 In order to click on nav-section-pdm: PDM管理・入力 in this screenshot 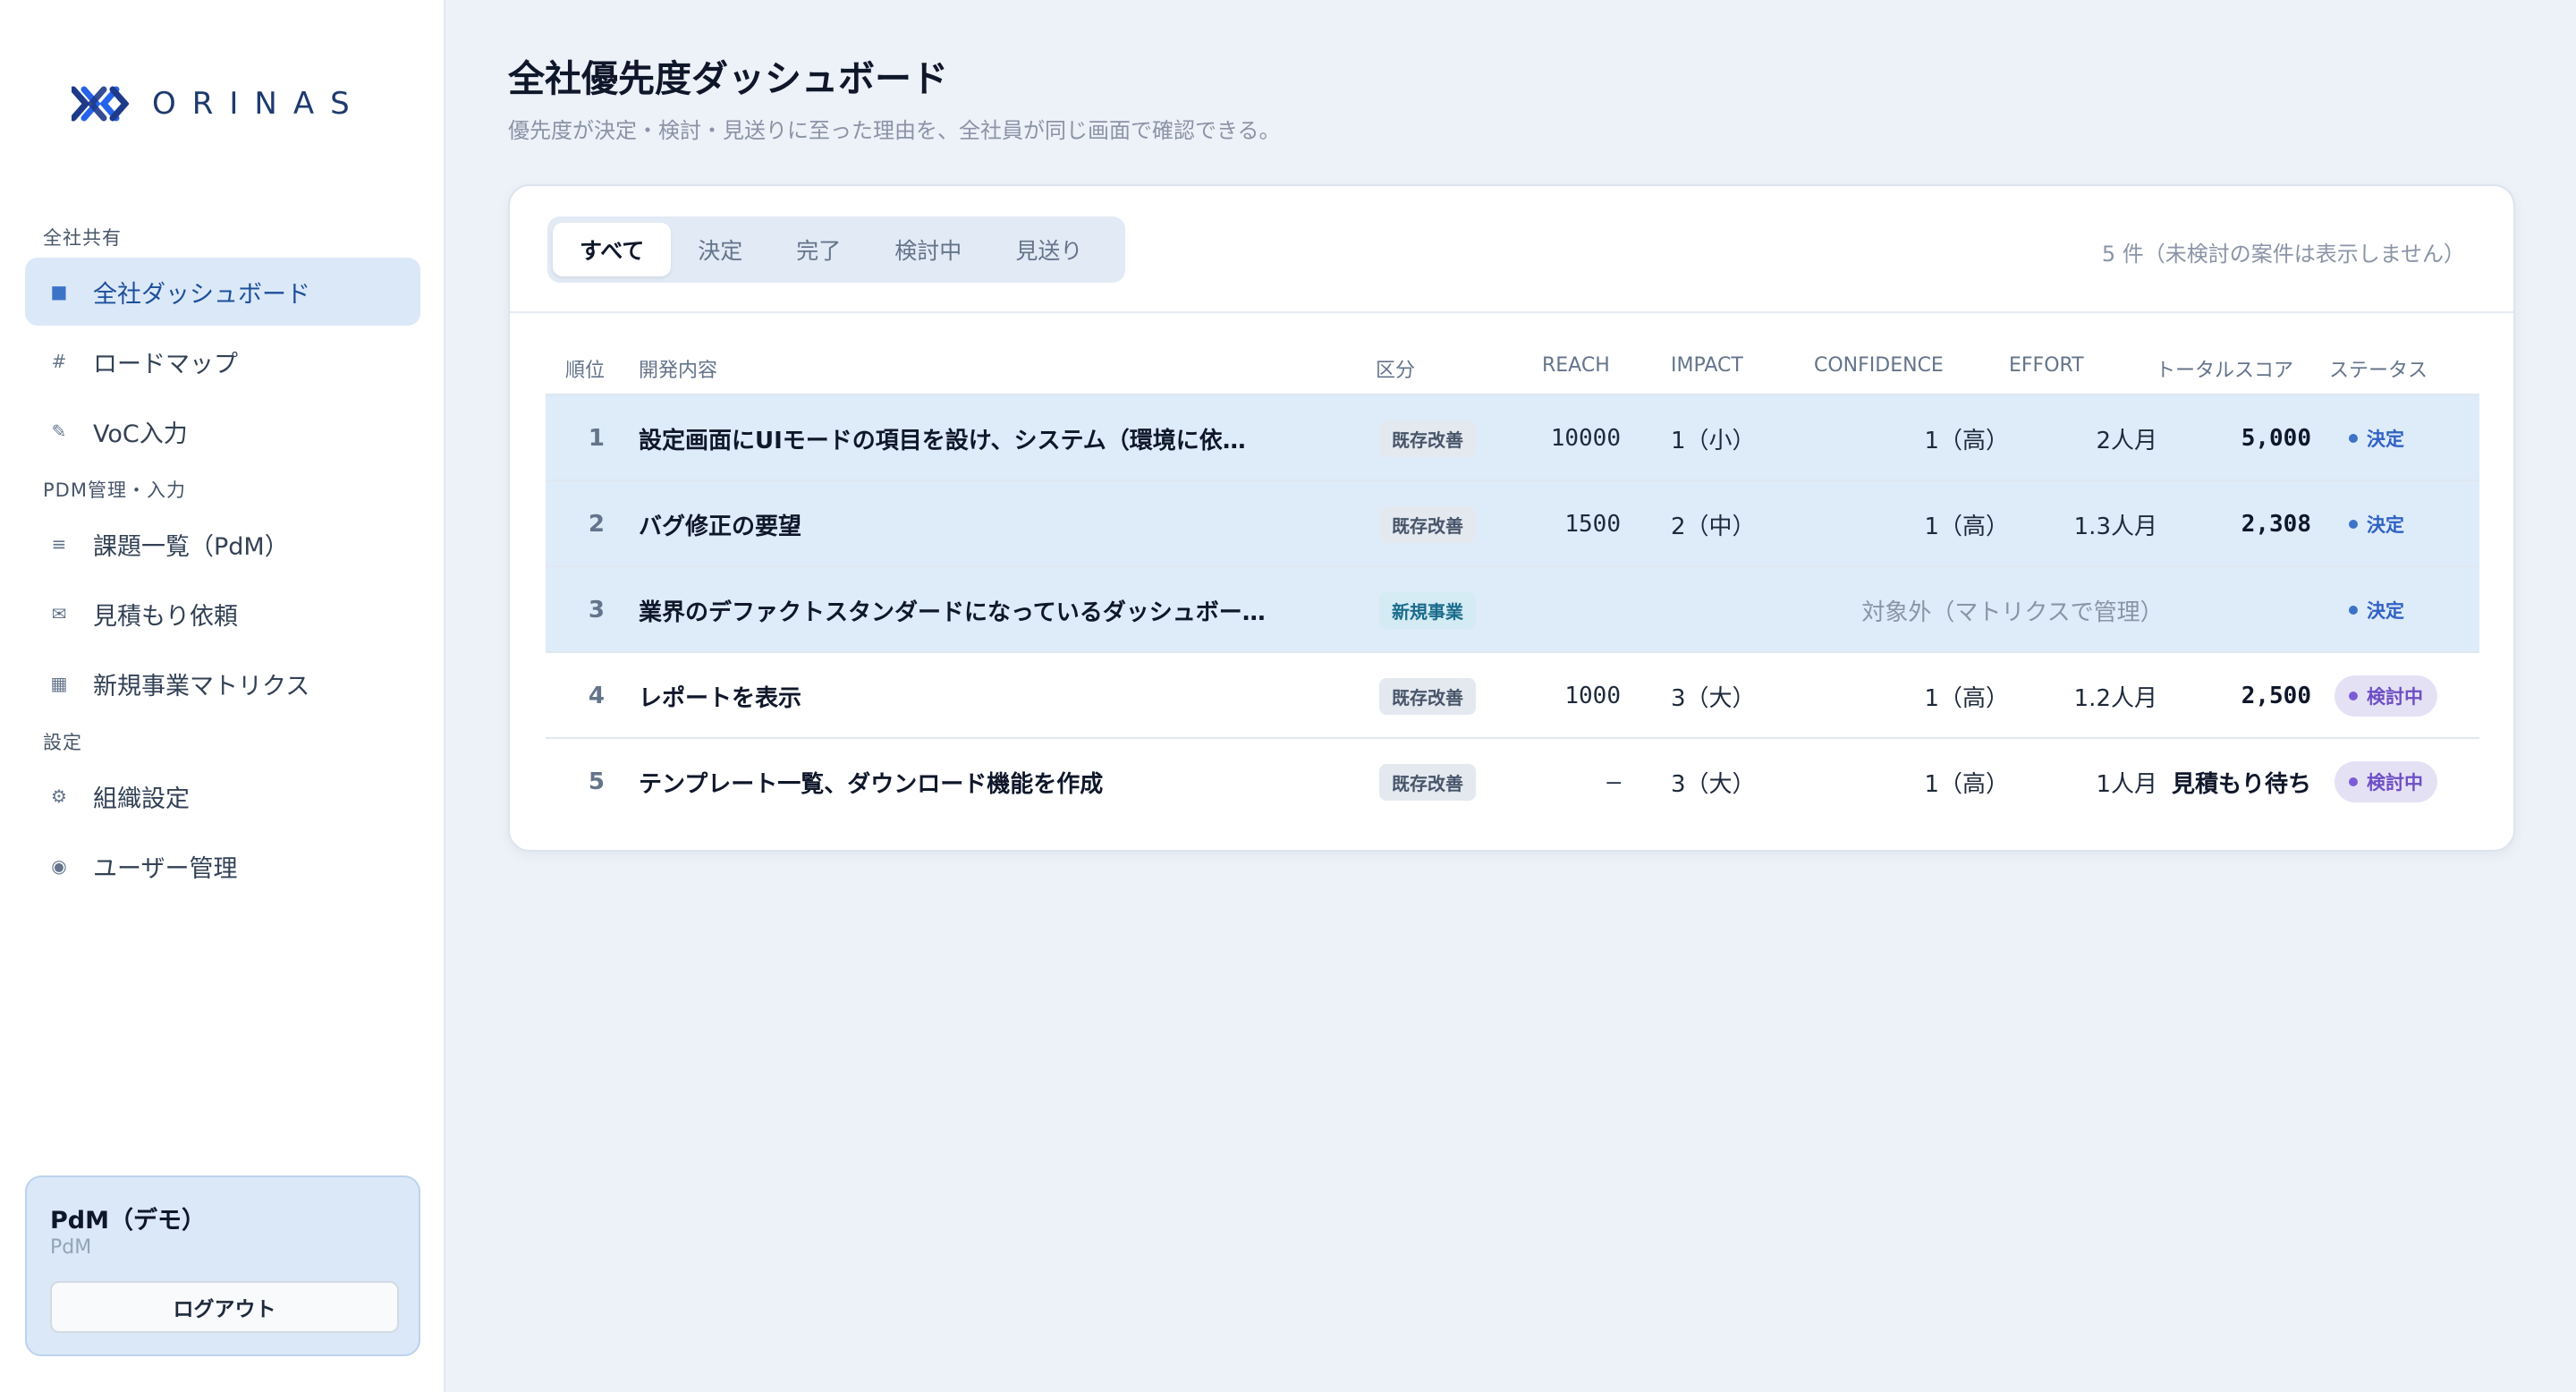, I will do `click(114, 490)`.